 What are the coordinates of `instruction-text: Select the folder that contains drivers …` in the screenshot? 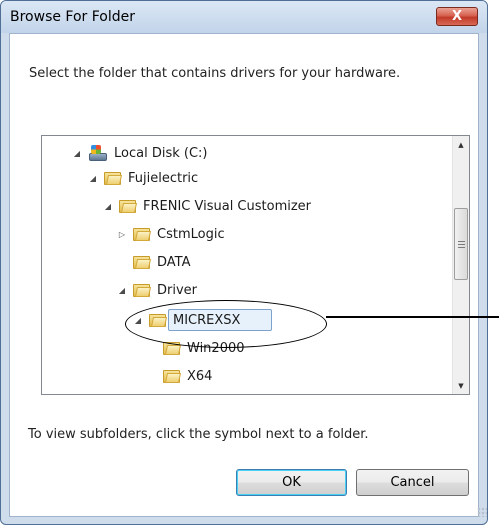 It's located at (215, 73).